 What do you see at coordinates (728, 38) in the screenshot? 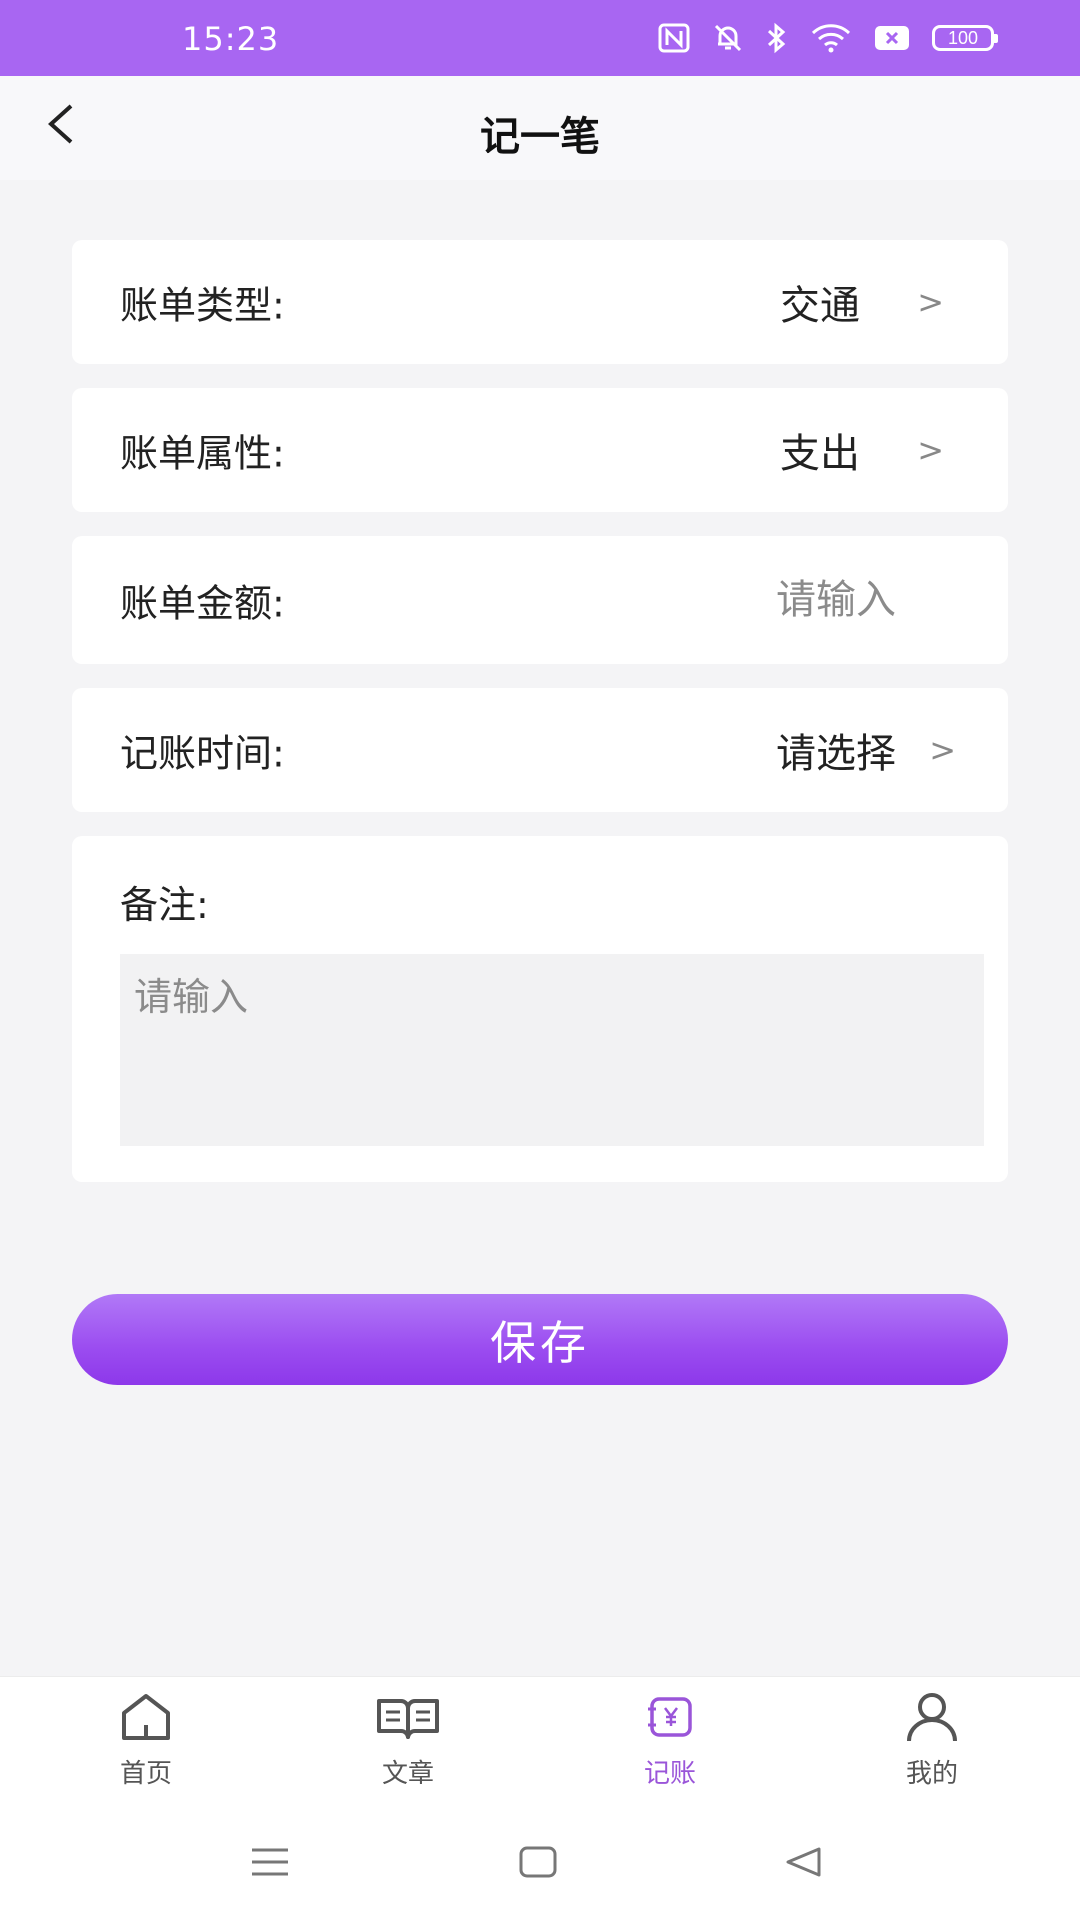
I see `bell-muted-icon` at bounding box center [728, 38].